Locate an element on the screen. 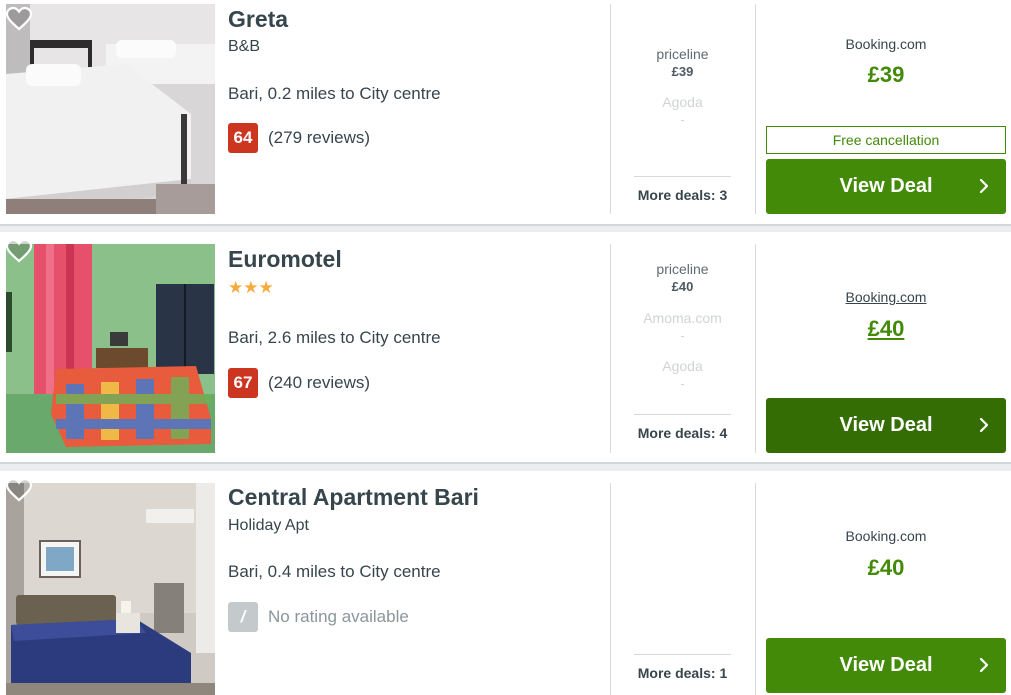 This screenshot has height=695, width=1011. rating-block: 64 (279 reviews) is located at coordinates (299, 138).